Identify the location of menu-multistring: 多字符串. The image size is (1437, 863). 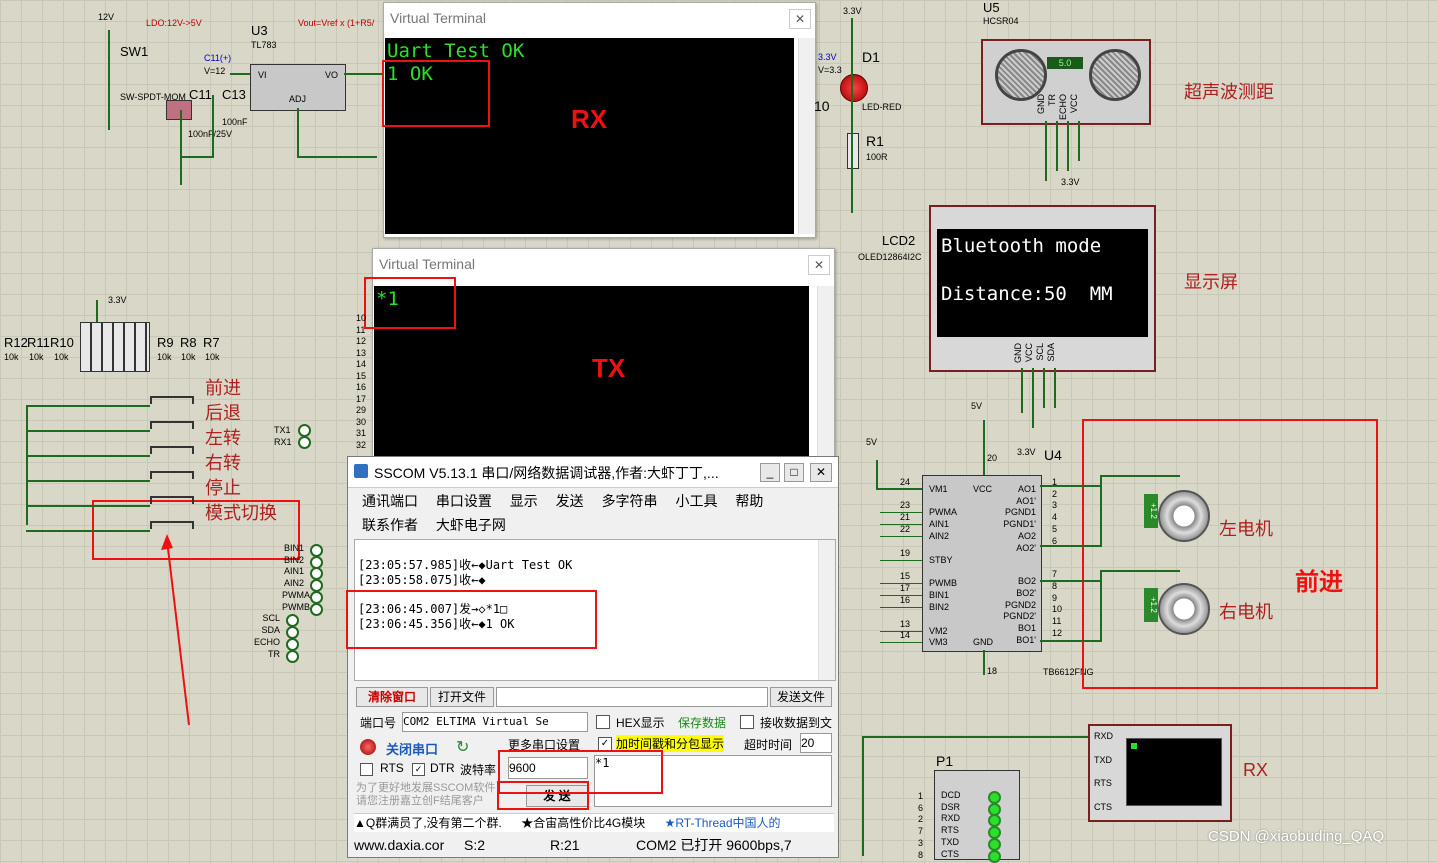
(630, 501).